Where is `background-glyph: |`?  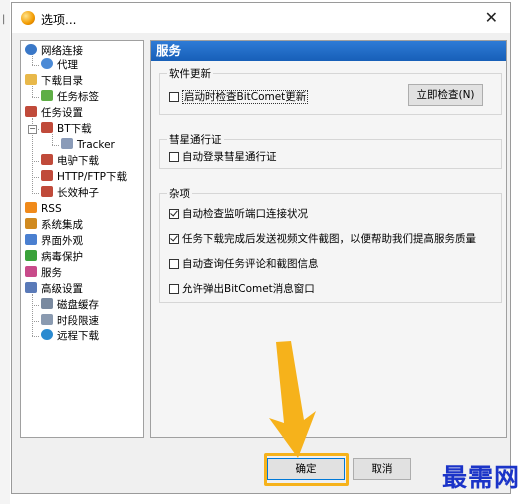
background-glyph: | is located at coordinates (4, 19).